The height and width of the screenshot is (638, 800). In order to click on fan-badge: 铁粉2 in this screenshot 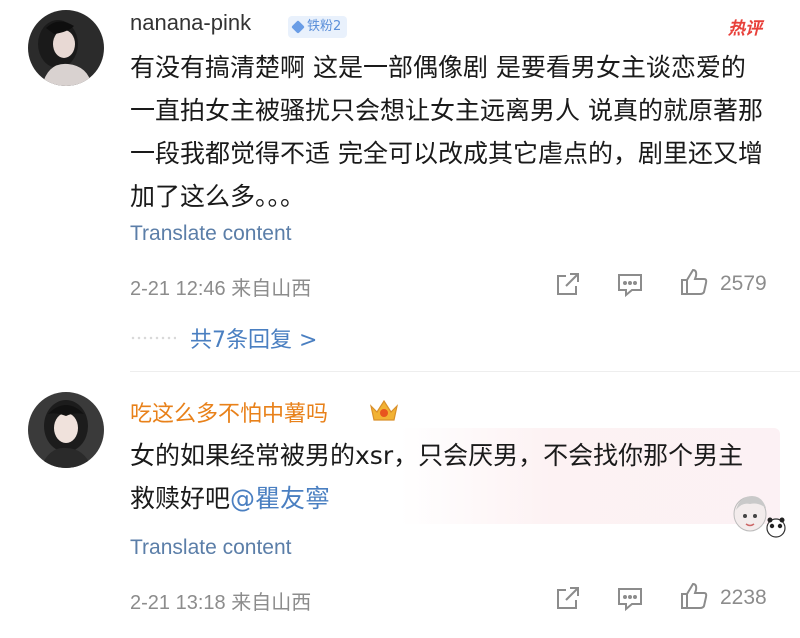, I will do `click(318, 27)`.